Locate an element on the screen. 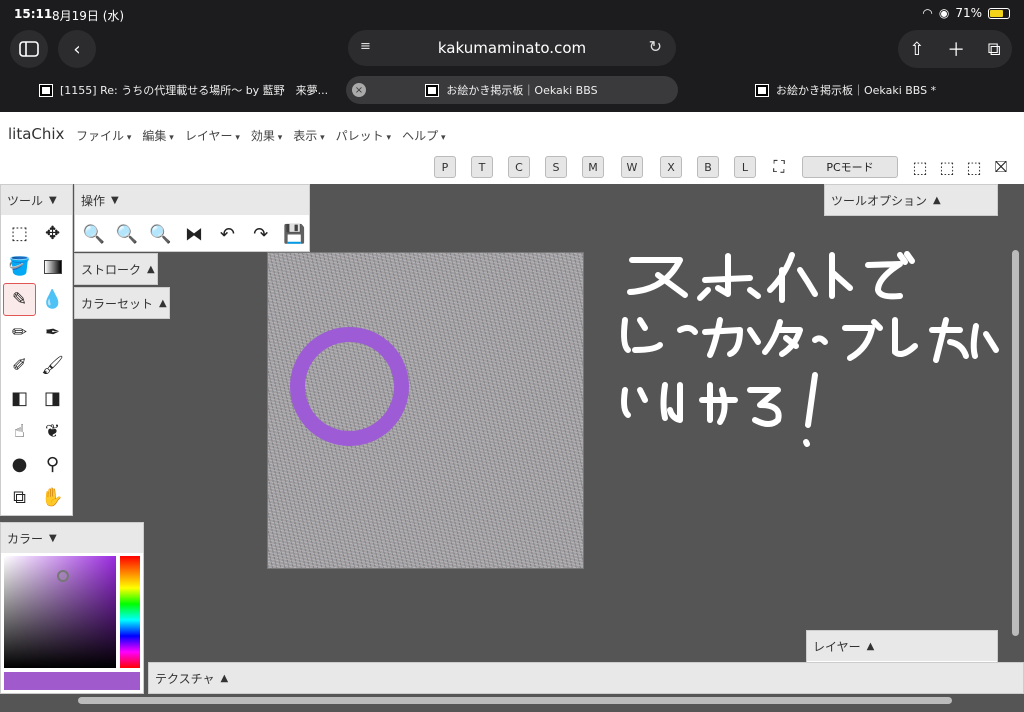  rect-select-icon: ⬚ is located at coordinates (19, 233).